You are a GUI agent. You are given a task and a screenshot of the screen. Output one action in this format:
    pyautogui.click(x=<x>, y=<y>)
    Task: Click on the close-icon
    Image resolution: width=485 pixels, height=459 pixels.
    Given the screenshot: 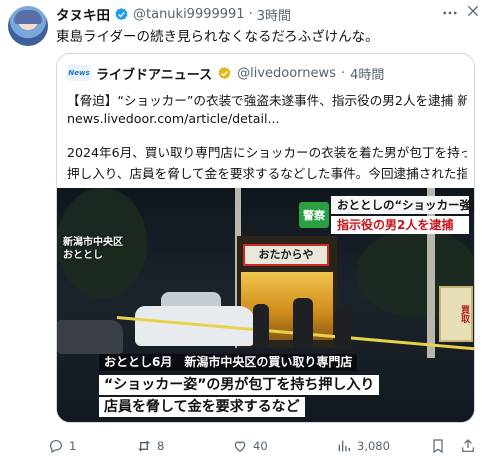 What is the action you would take?
    pyautogui.click(x=473, y=12)
    